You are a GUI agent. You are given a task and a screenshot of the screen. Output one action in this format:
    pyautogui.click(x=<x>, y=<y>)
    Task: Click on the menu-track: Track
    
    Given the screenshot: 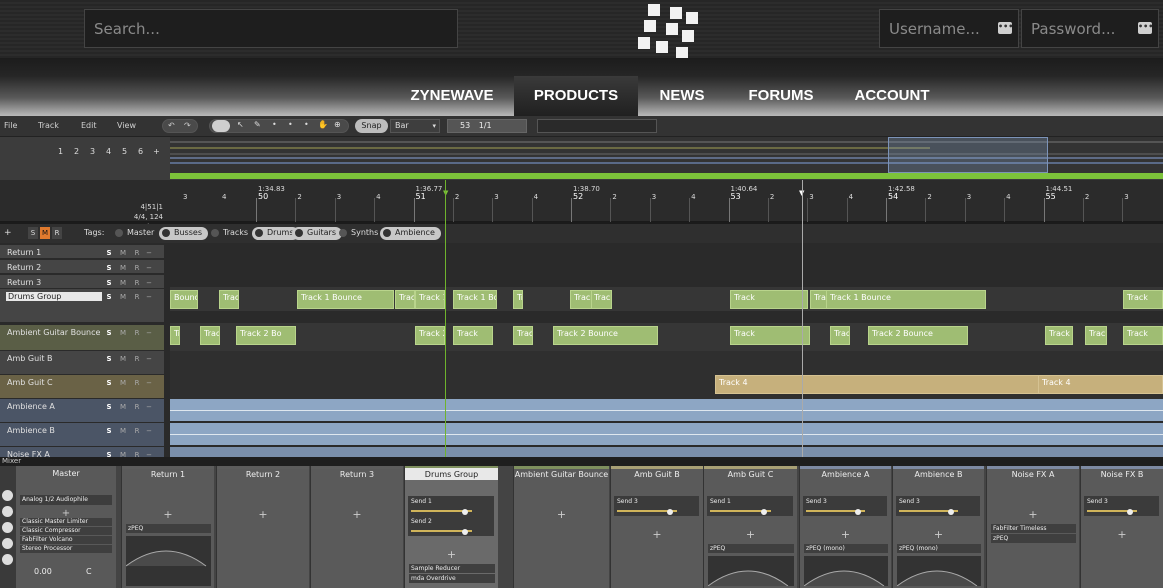 What is the action you would take?
    pyautogui.click(x=48, y=125)
    